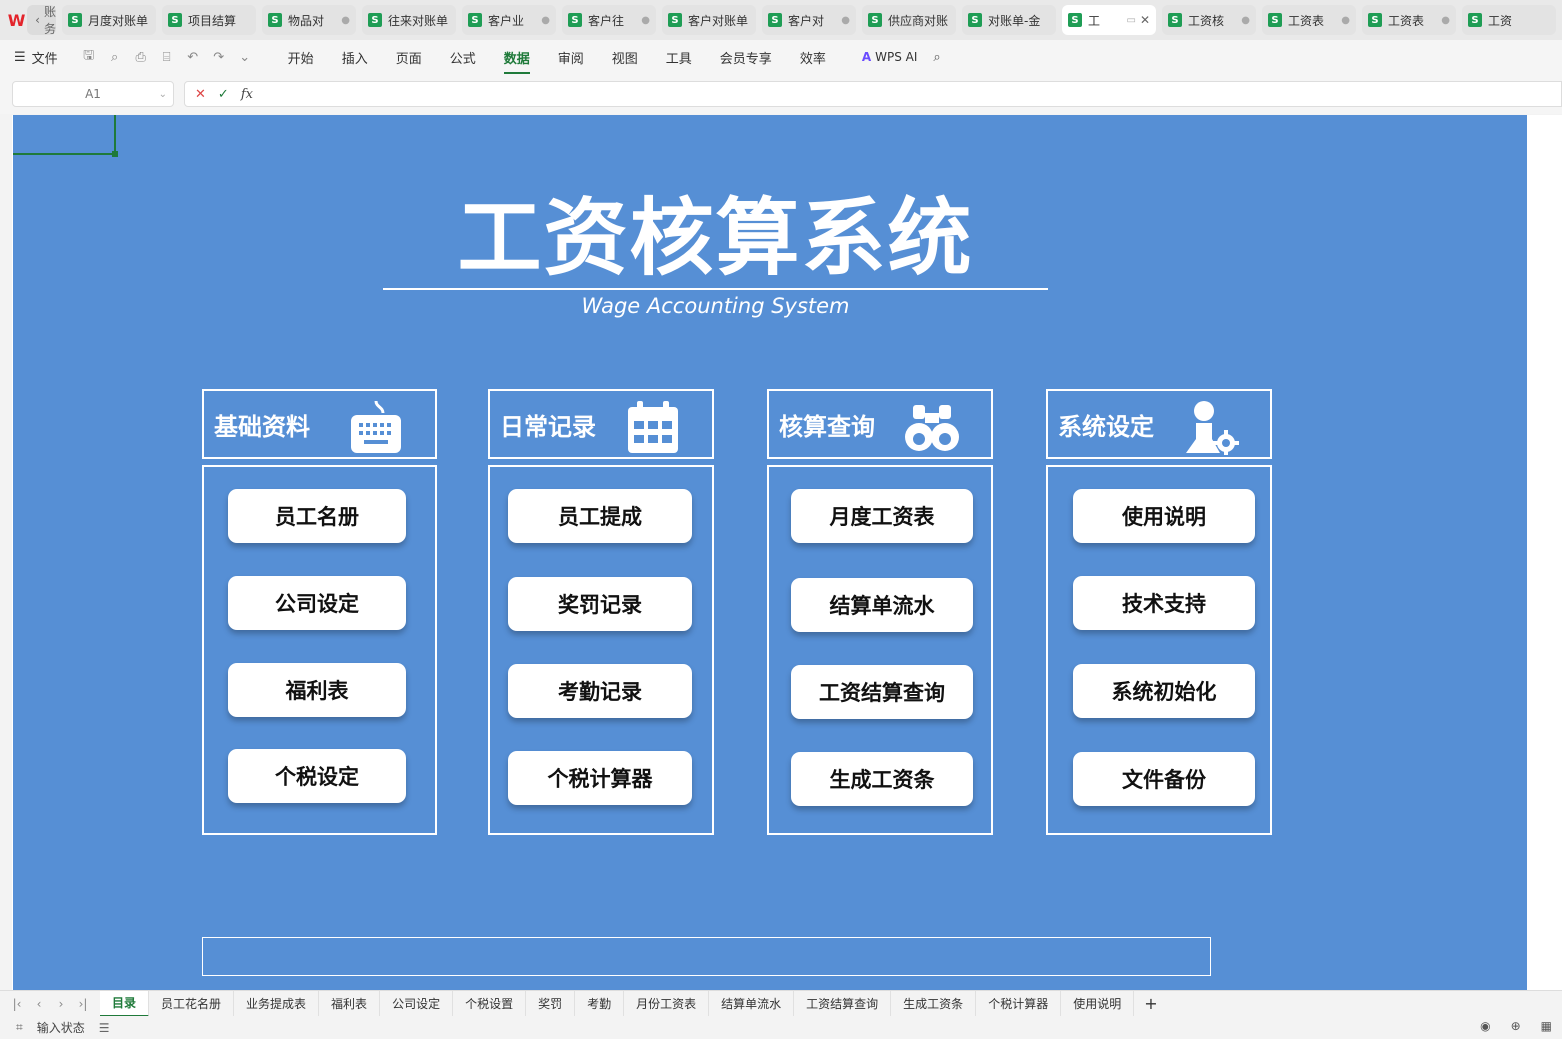 The height and width of the screenshot is (1039, 1562). What do you see at coordinates (1516, 1026) in the screenshot?
I see `view-mode-icon: ⊕` at bounding box center [1516, 1026].